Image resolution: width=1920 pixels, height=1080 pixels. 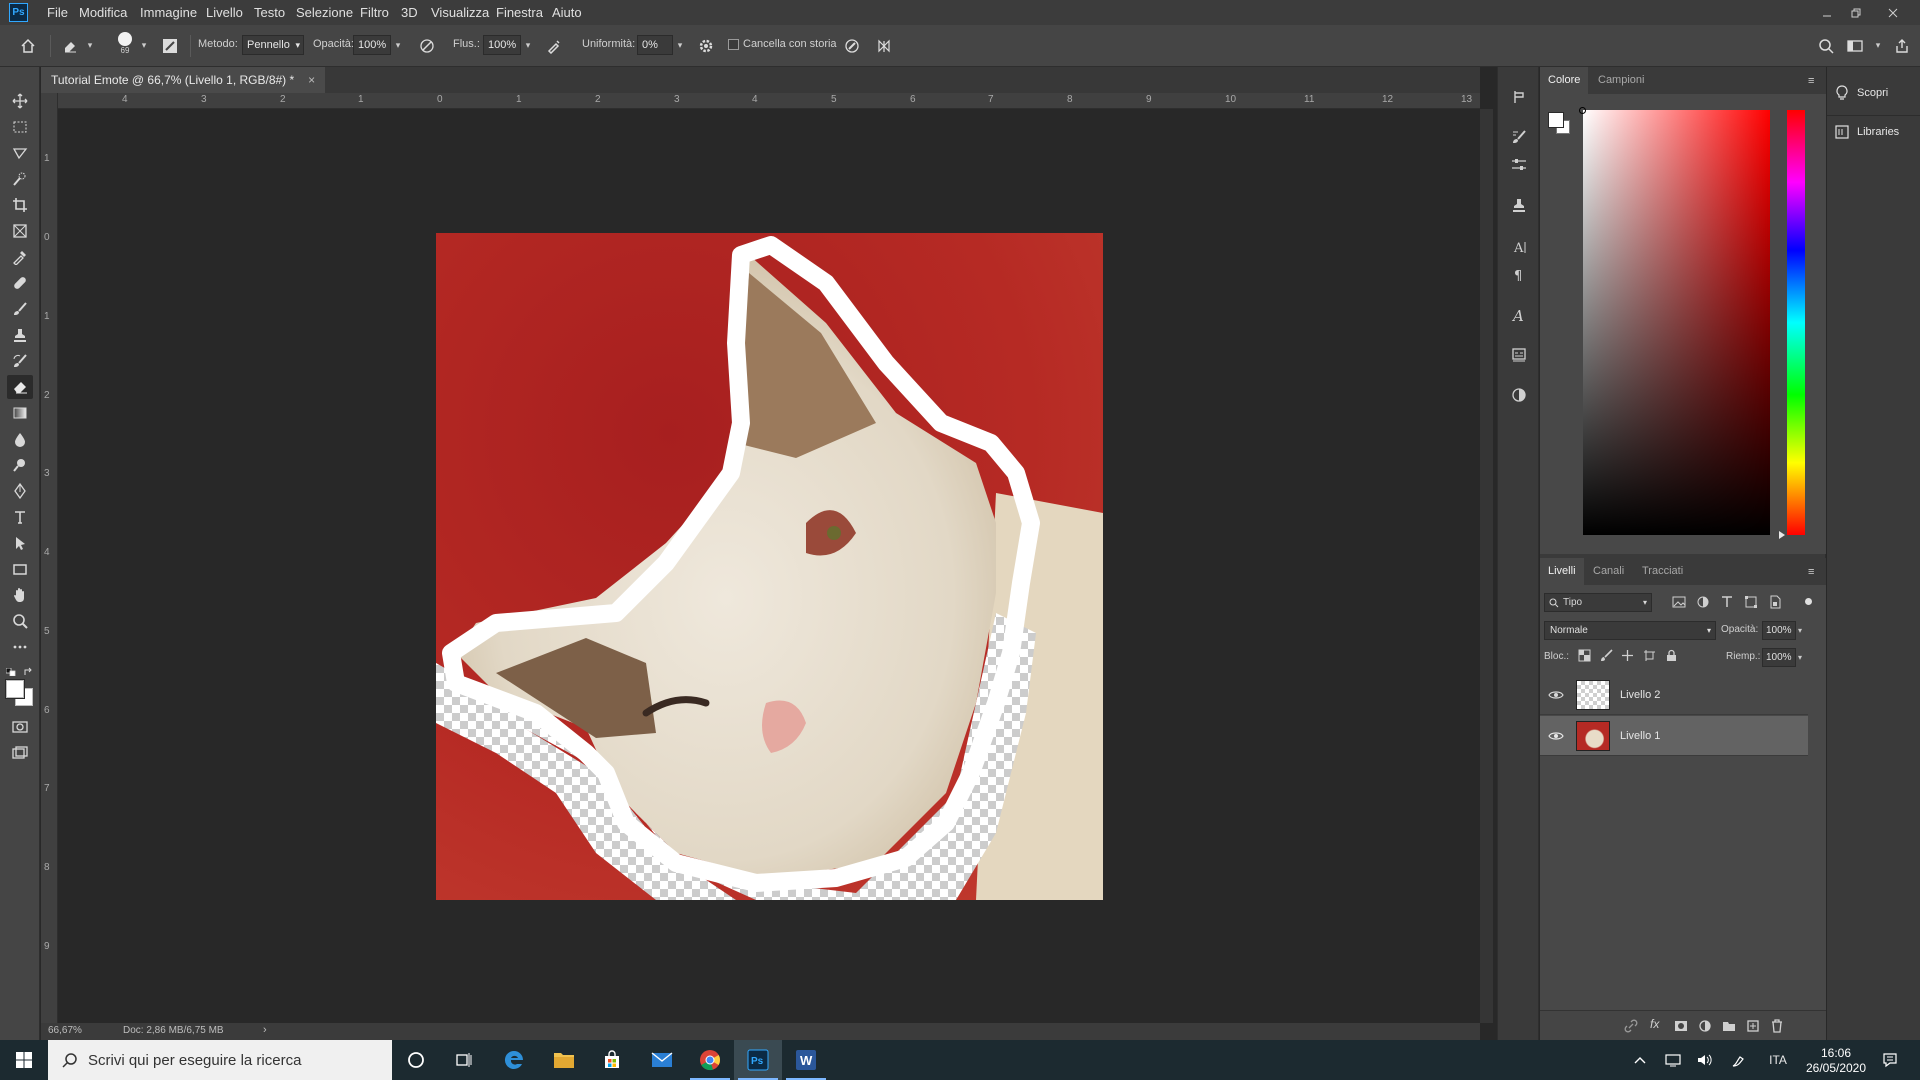 What do you see at coordinates (28, 46) in the screenshot?
I see `home-button` at bounding box center [28, 46].